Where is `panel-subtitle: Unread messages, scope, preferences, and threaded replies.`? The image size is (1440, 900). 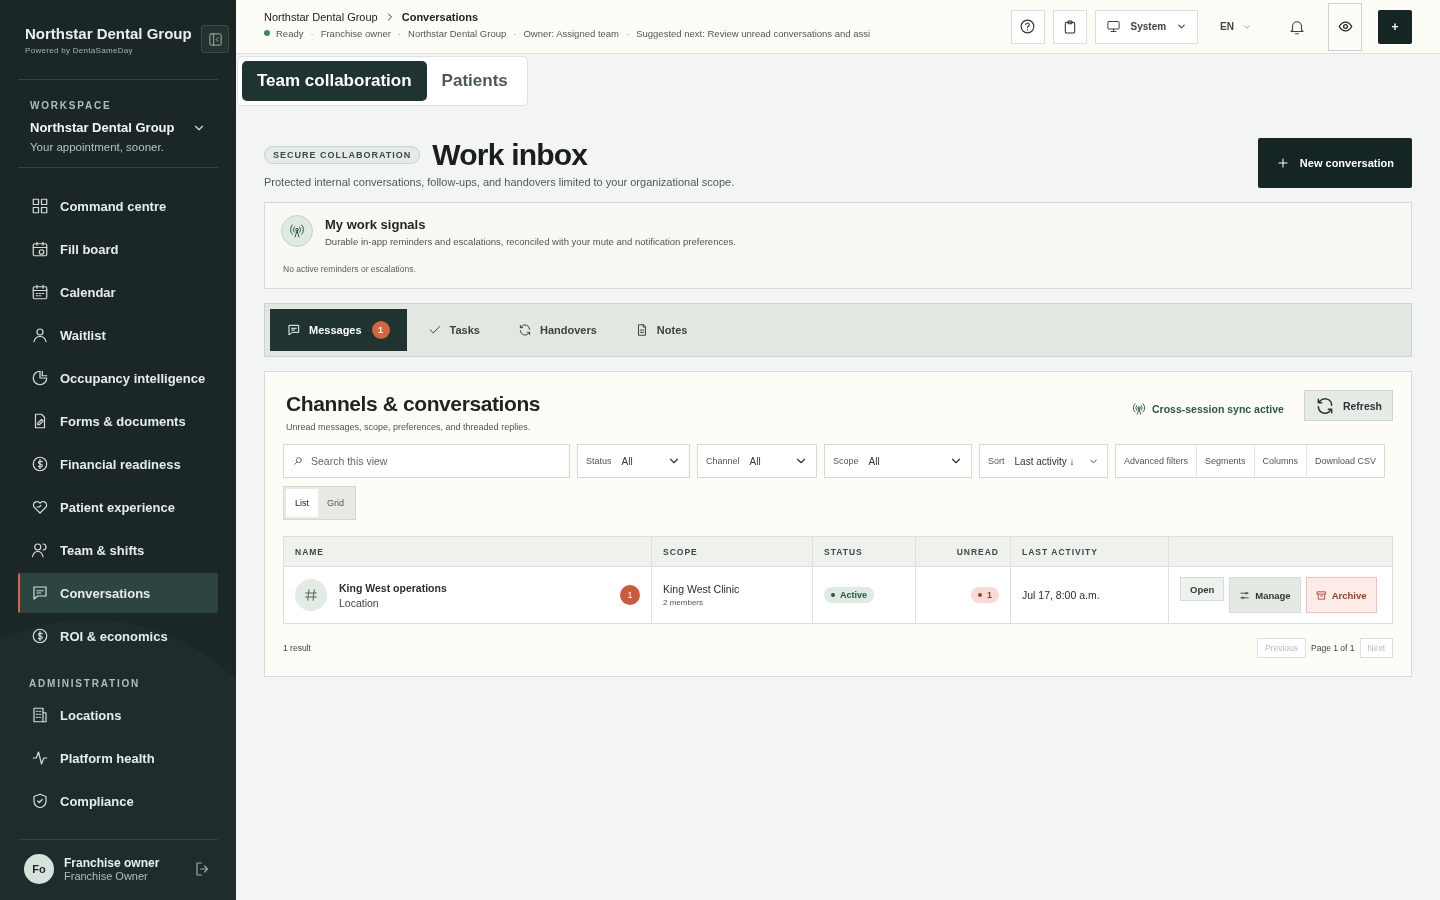
panel-subtitle: Unread messages, scope, preferences, and threaded replies. is located at coordinates (409, 427).